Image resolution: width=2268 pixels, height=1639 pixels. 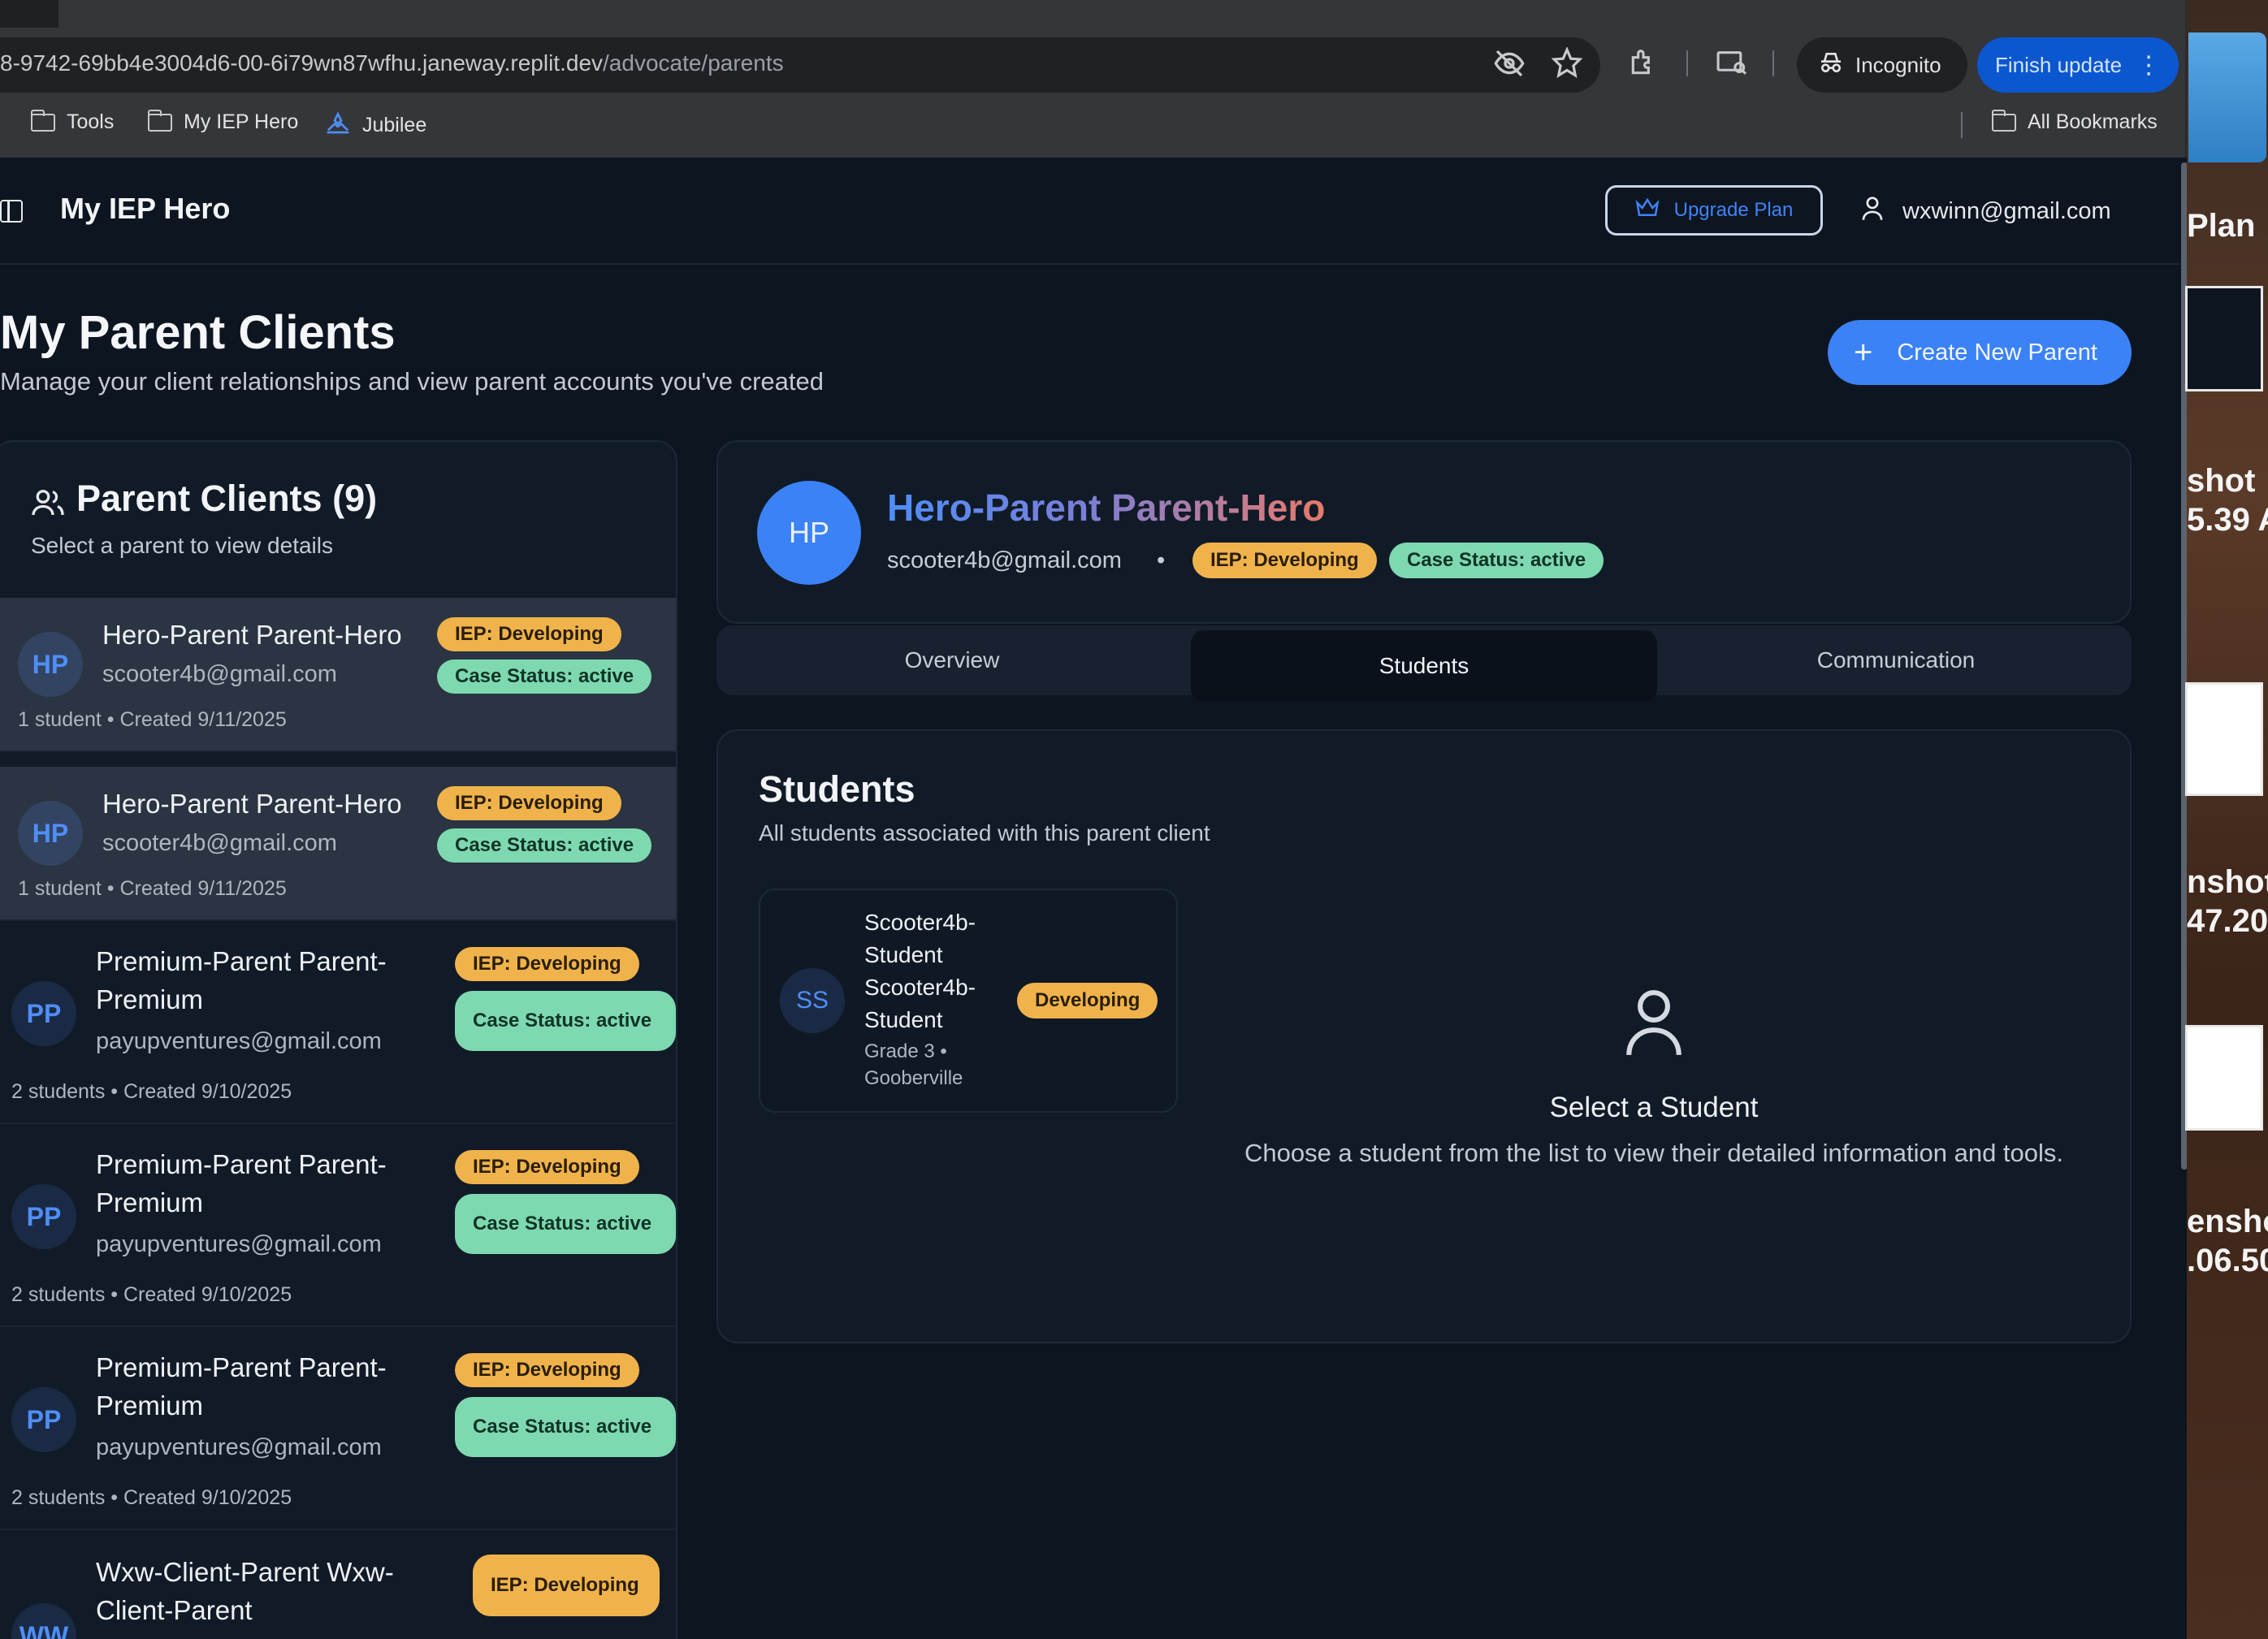 What do you see at coordinates (2075, 121) in the screenshot?
I see `all-bookmarks: All Bookmarks` at bounding box center [2075, 121].